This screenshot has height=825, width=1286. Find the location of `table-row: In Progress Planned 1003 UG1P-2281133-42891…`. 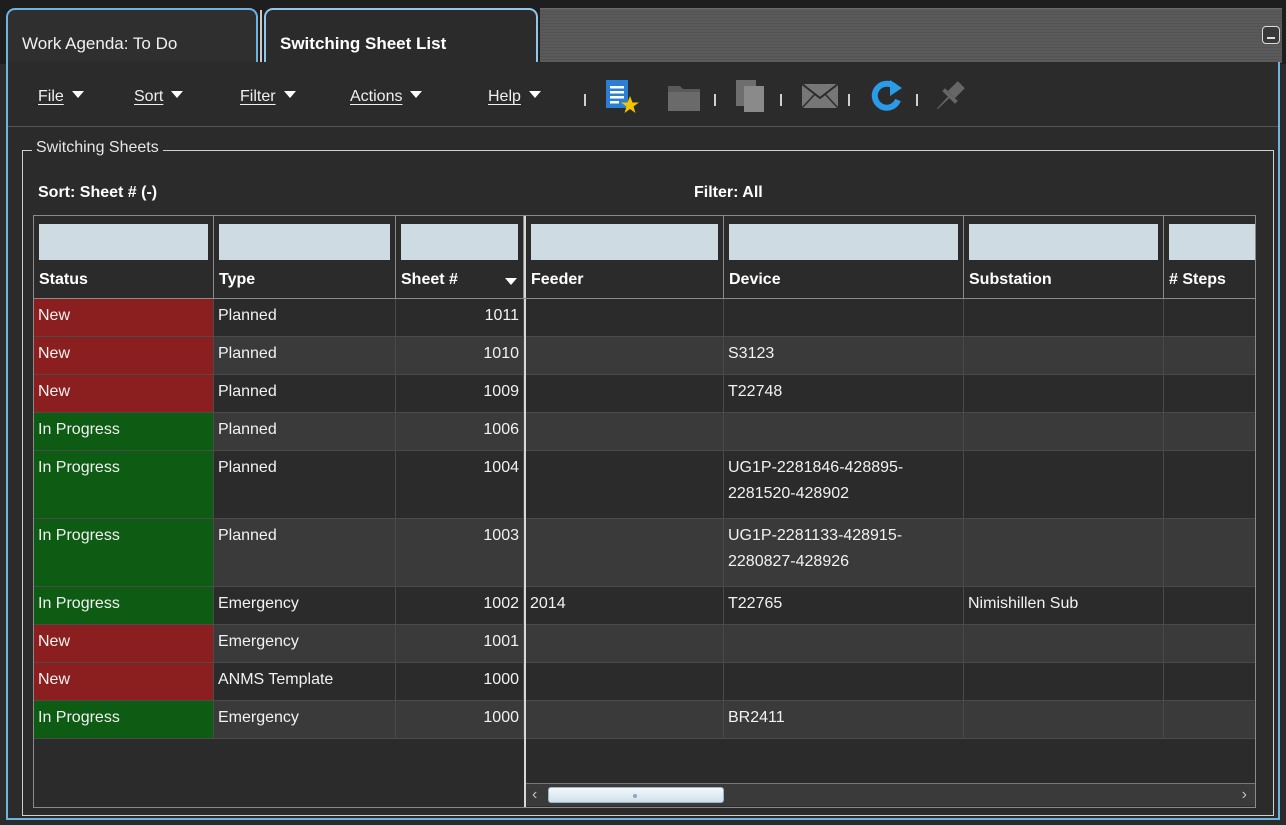

table-row: In Progress Planned 1003 UG1P-2281133-42891… is located at coordinates (644, 553).